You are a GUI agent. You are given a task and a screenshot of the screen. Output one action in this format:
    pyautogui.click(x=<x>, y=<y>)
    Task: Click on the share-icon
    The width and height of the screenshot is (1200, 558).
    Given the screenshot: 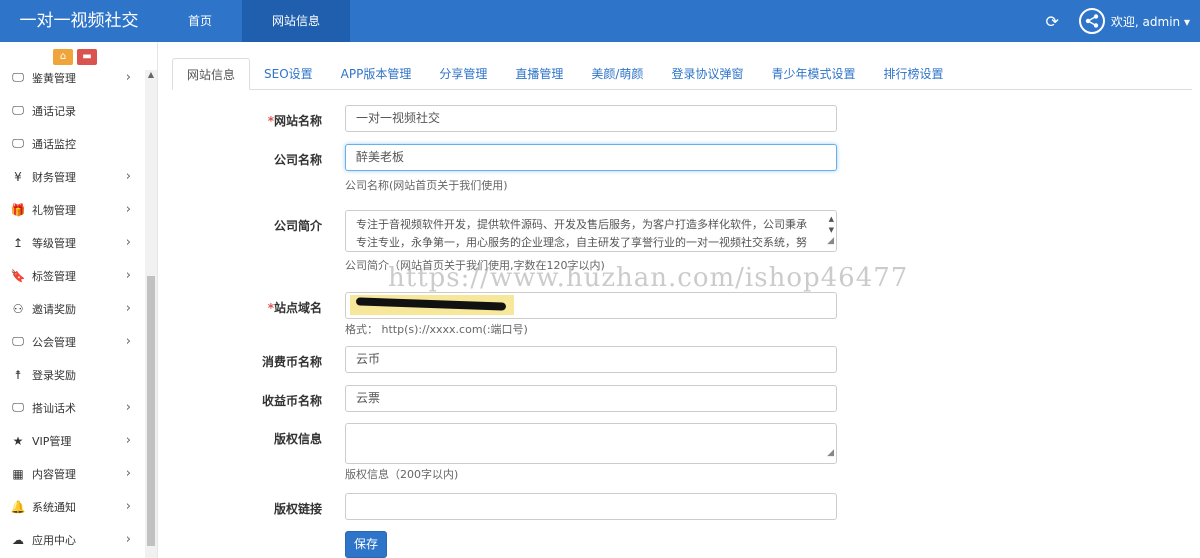 What is the action you would take?
    pyautogui.click(x=1092, y=21)
    